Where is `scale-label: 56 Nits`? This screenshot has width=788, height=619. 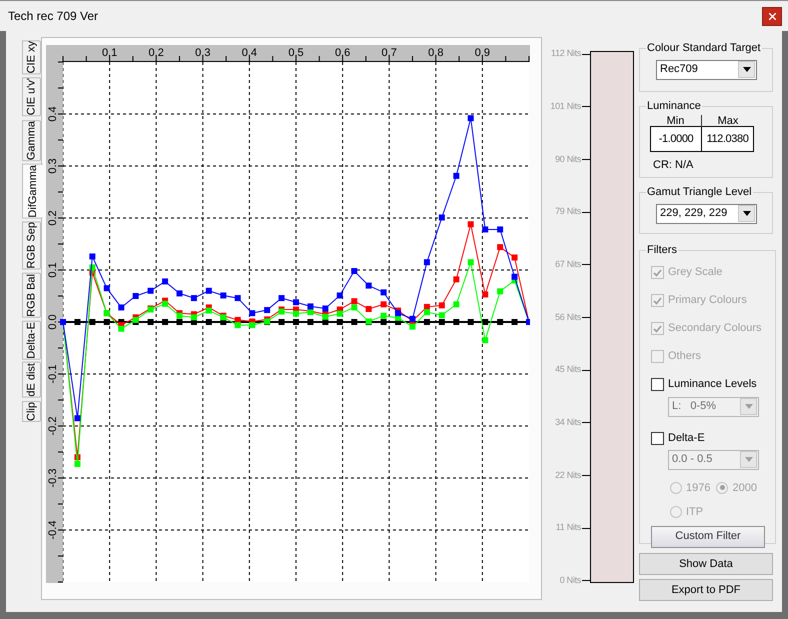 scale-label: 56 Nits is located at coordinates (568, 317).